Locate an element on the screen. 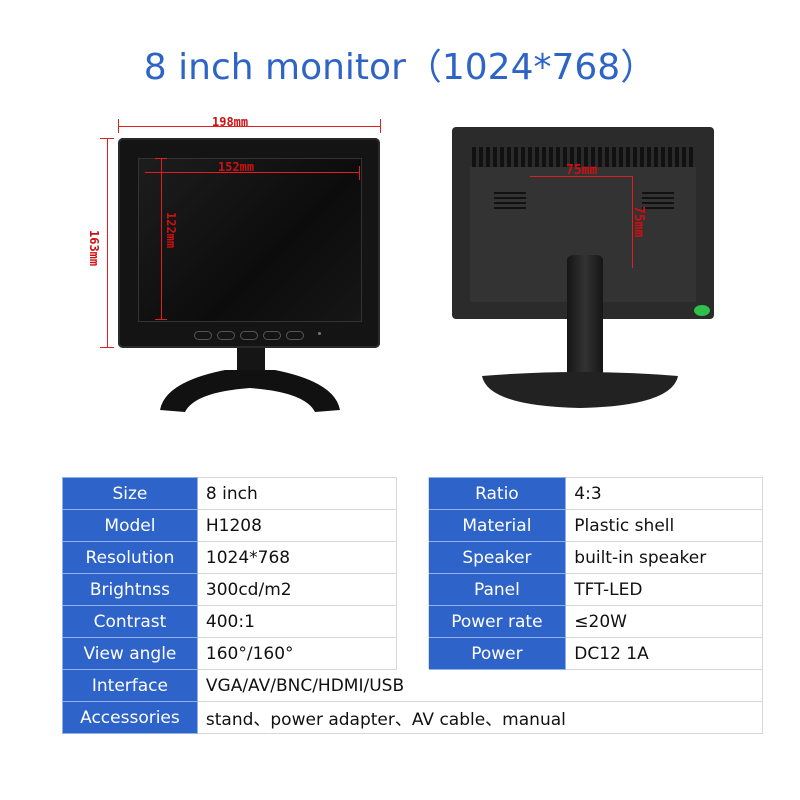 The height and width of the screenshot is (800, 800). power-led is located at coordinates (319, 333).